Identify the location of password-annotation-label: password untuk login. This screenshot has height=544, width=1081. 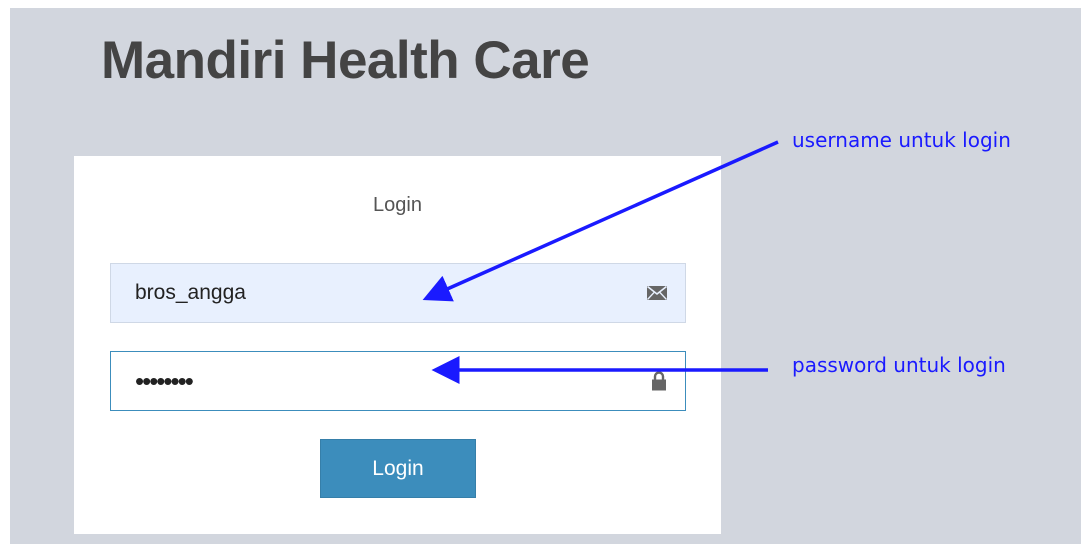
(899, 365).